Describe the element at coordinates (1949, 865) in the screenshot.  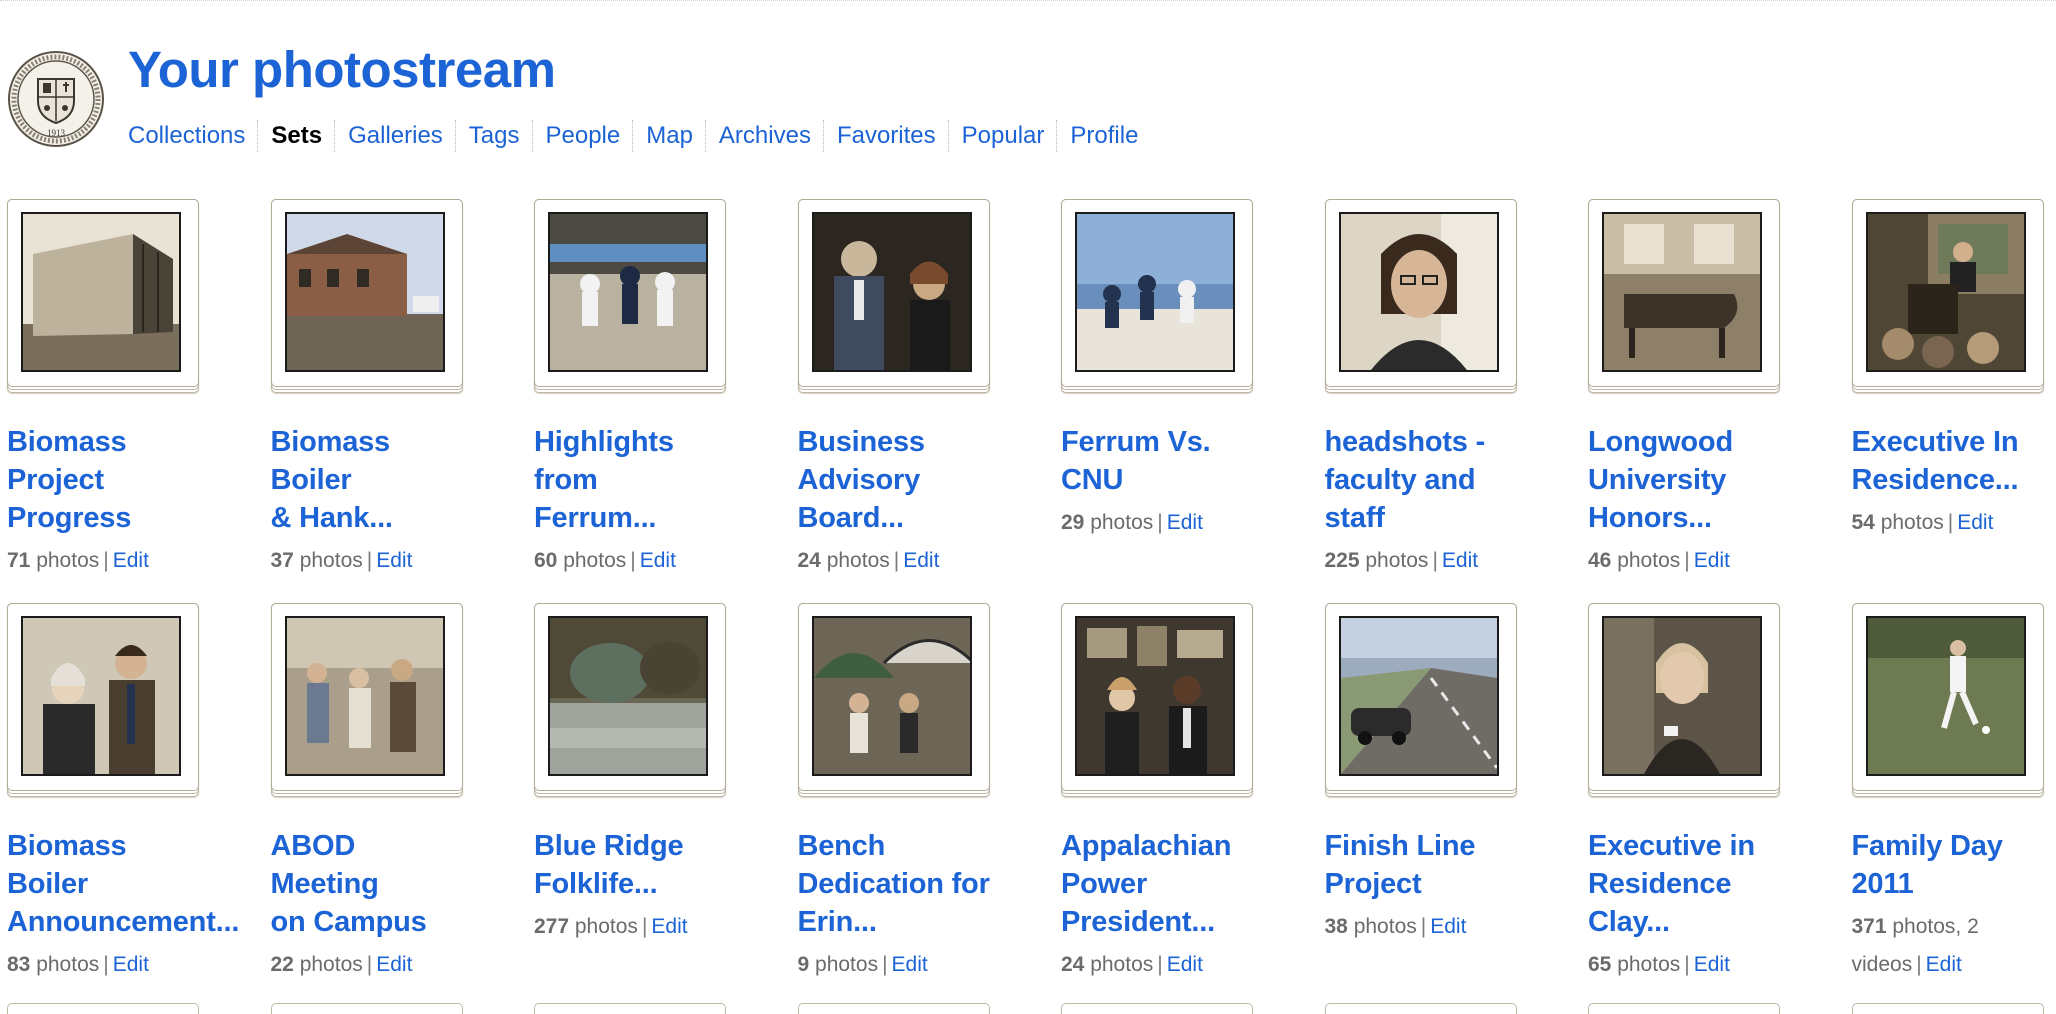
I see `set-title-link: Family Day 2011` at that location.